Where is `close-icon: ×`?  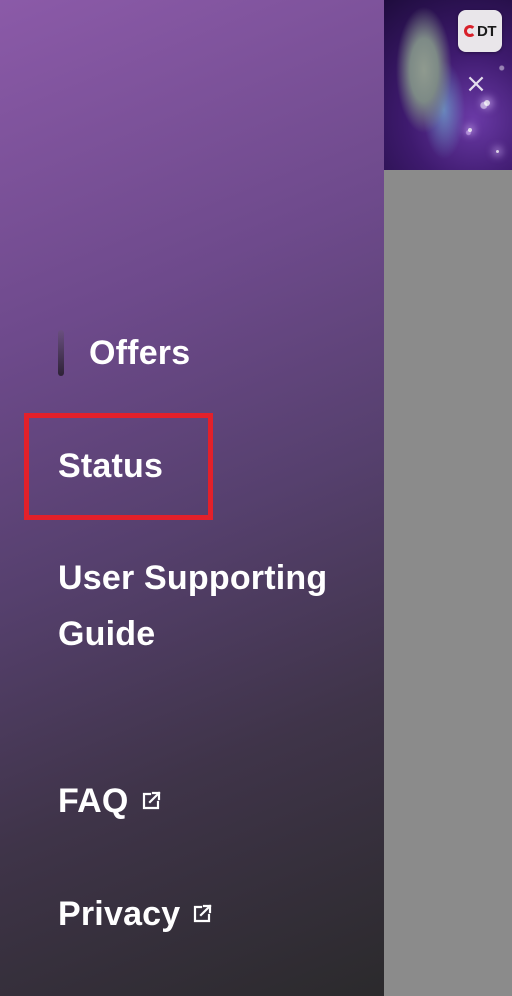 close-icon: × is located at coordinates (476, 84).